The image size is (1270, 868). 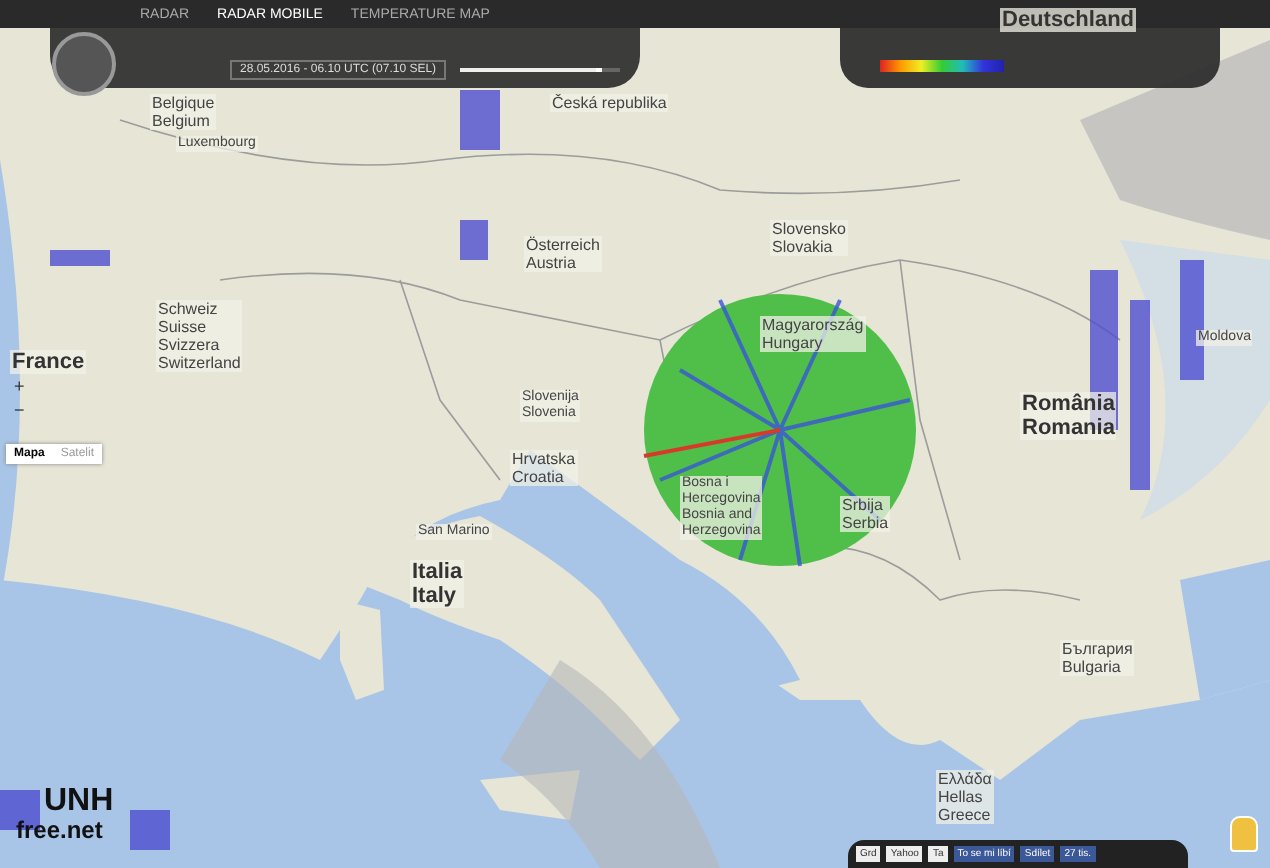 What do you see at coordinates (78, 802) in the screenshot?
I see `logo-text: UNH` at bounding box center [78, 802].